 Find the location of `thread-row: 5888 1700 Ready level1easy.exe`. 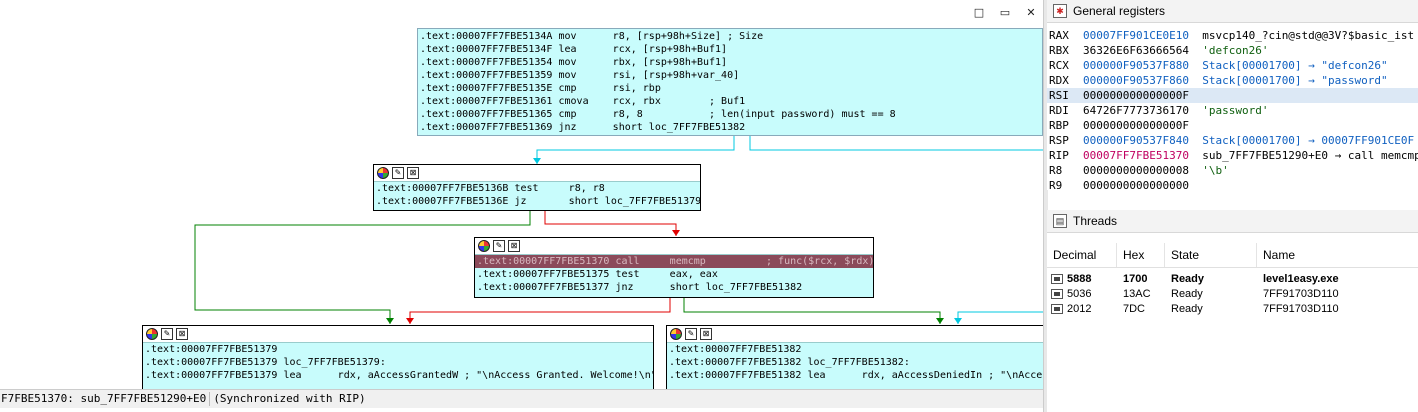

thread-row: 5888 1700 Ready level1easy.exe is located at coordinates (1232, 278).